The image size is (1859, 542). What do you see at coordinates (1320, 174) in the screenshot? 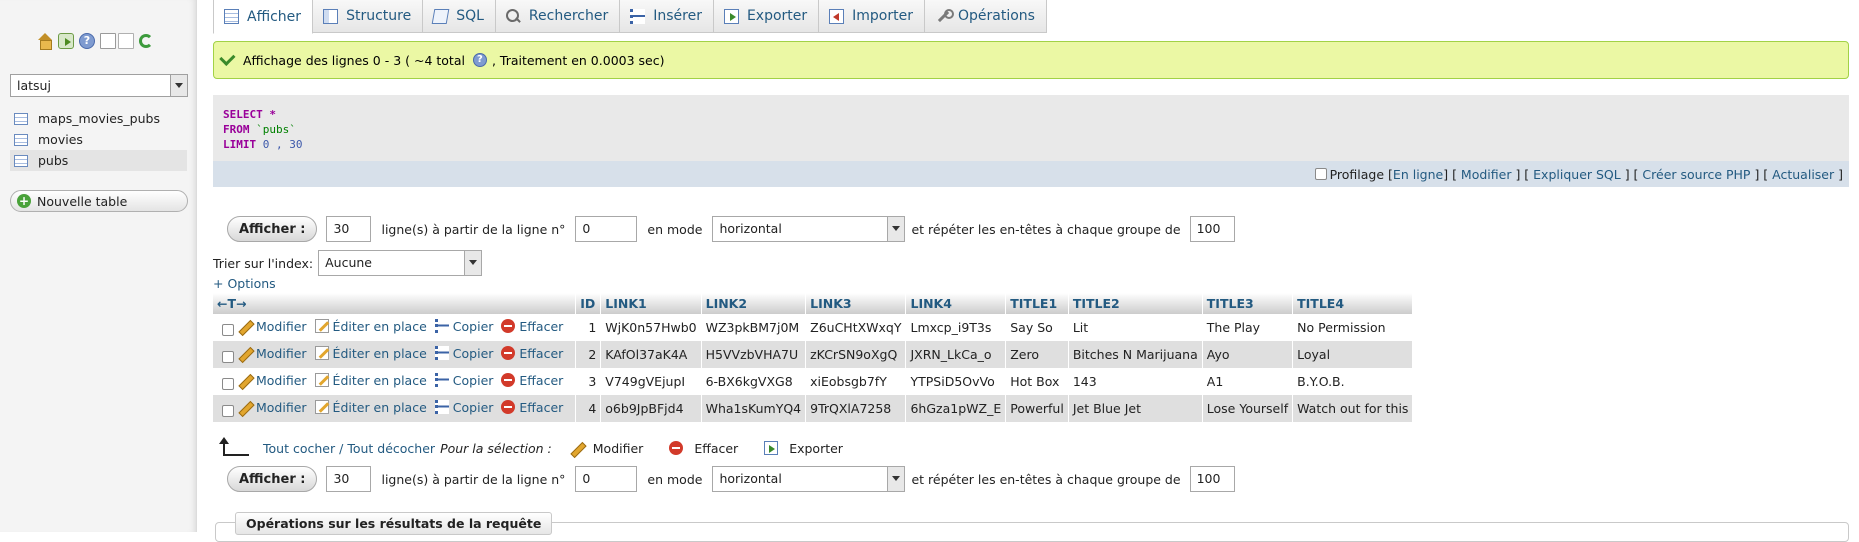
I see `profiling-checkbox` at bounding box center [1320, 174].